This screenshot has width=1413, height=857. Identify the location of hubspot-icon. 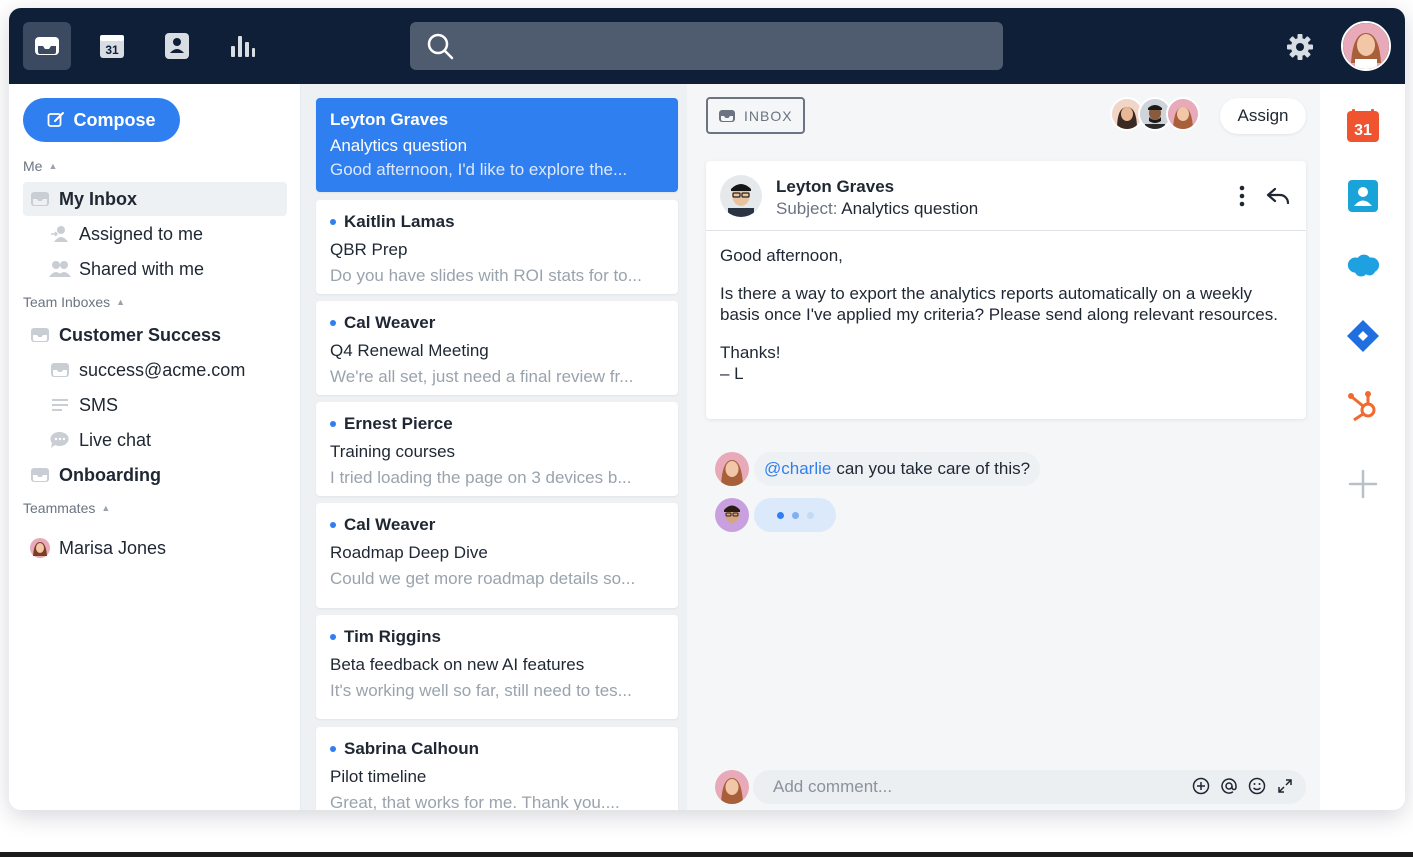
(1362, 406).